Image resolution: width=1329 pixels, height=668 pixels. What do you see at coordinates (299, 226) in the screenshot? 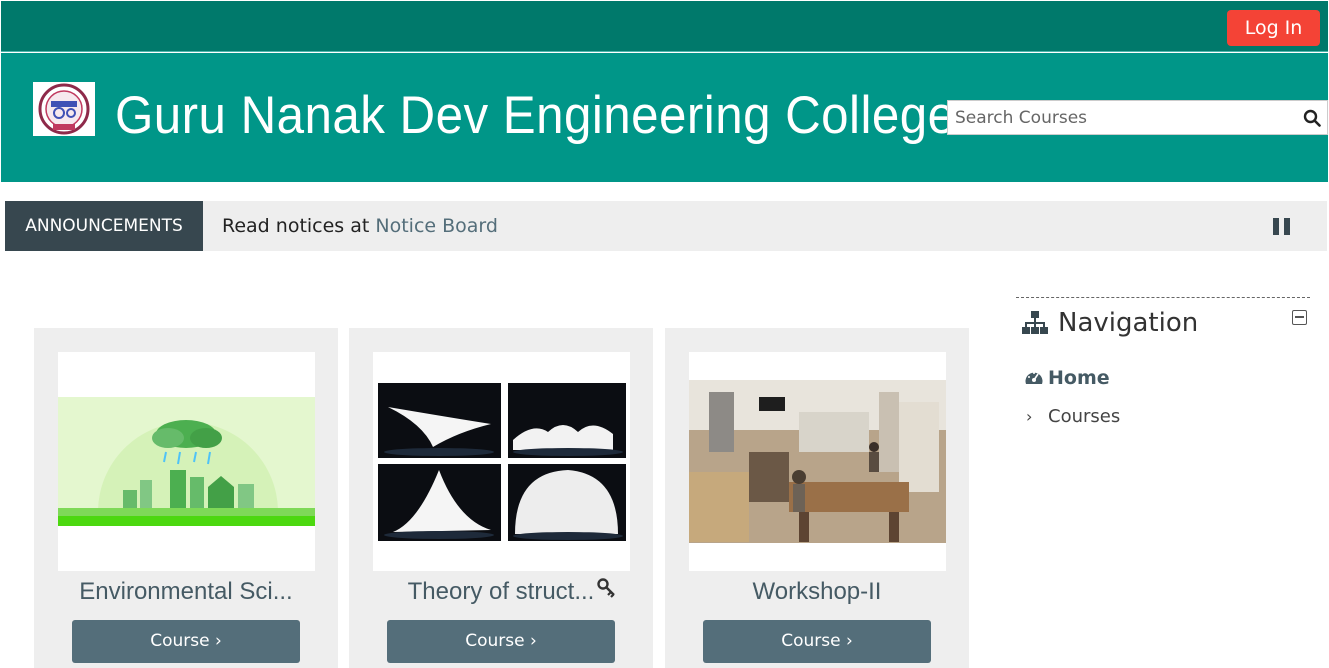
I see `announcement-message: Read notices at` at bounding box center [299, 226].